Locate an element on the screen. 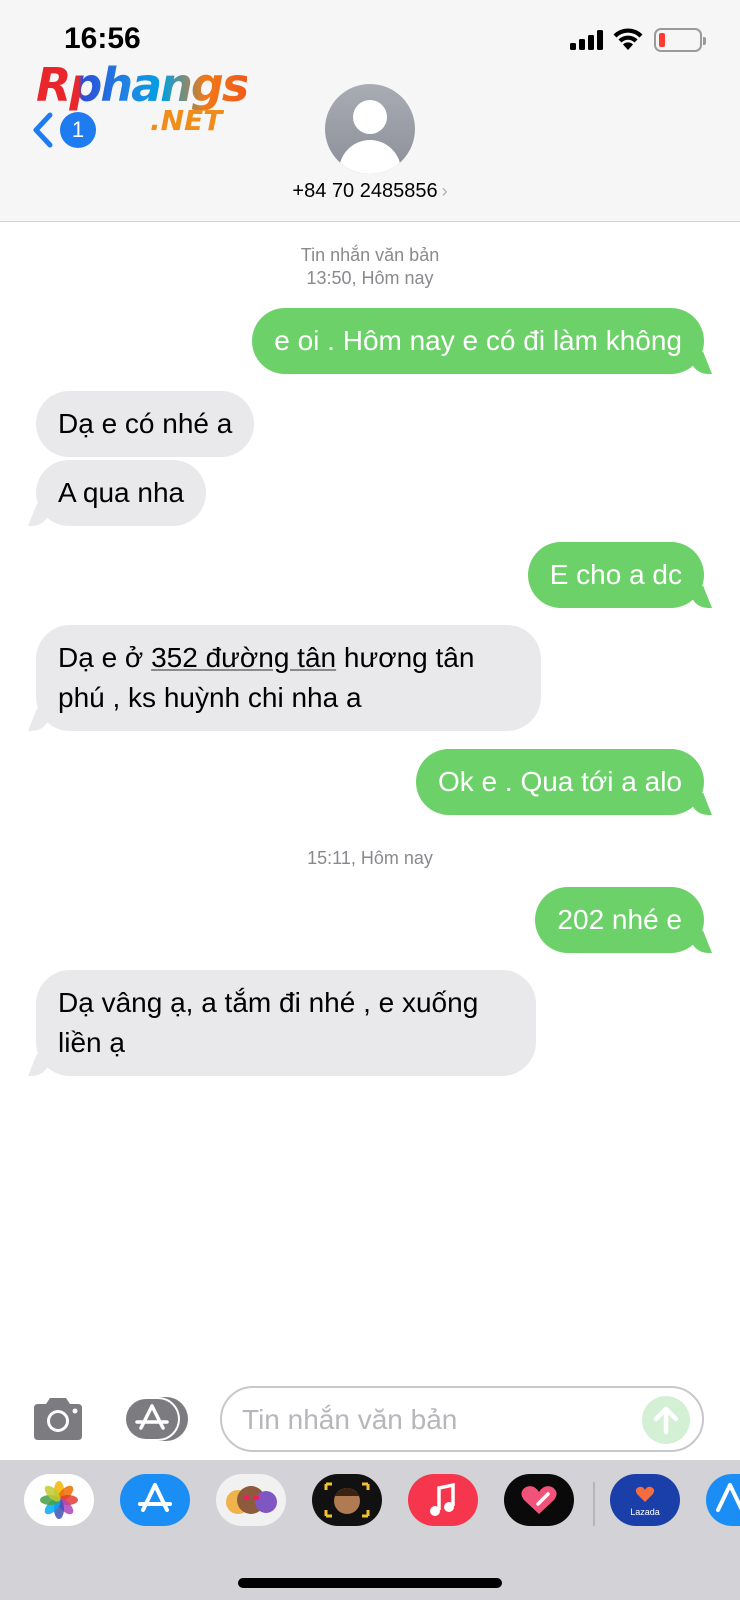  wifi-icon is located at coordinates (628, 39).